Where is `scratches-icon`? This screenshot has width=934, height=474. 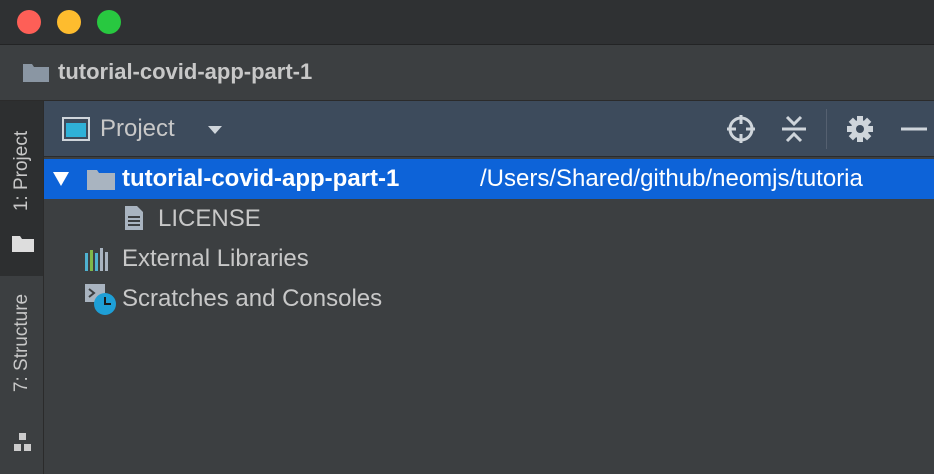
scratches-icon is located at coordinates (100, 299).